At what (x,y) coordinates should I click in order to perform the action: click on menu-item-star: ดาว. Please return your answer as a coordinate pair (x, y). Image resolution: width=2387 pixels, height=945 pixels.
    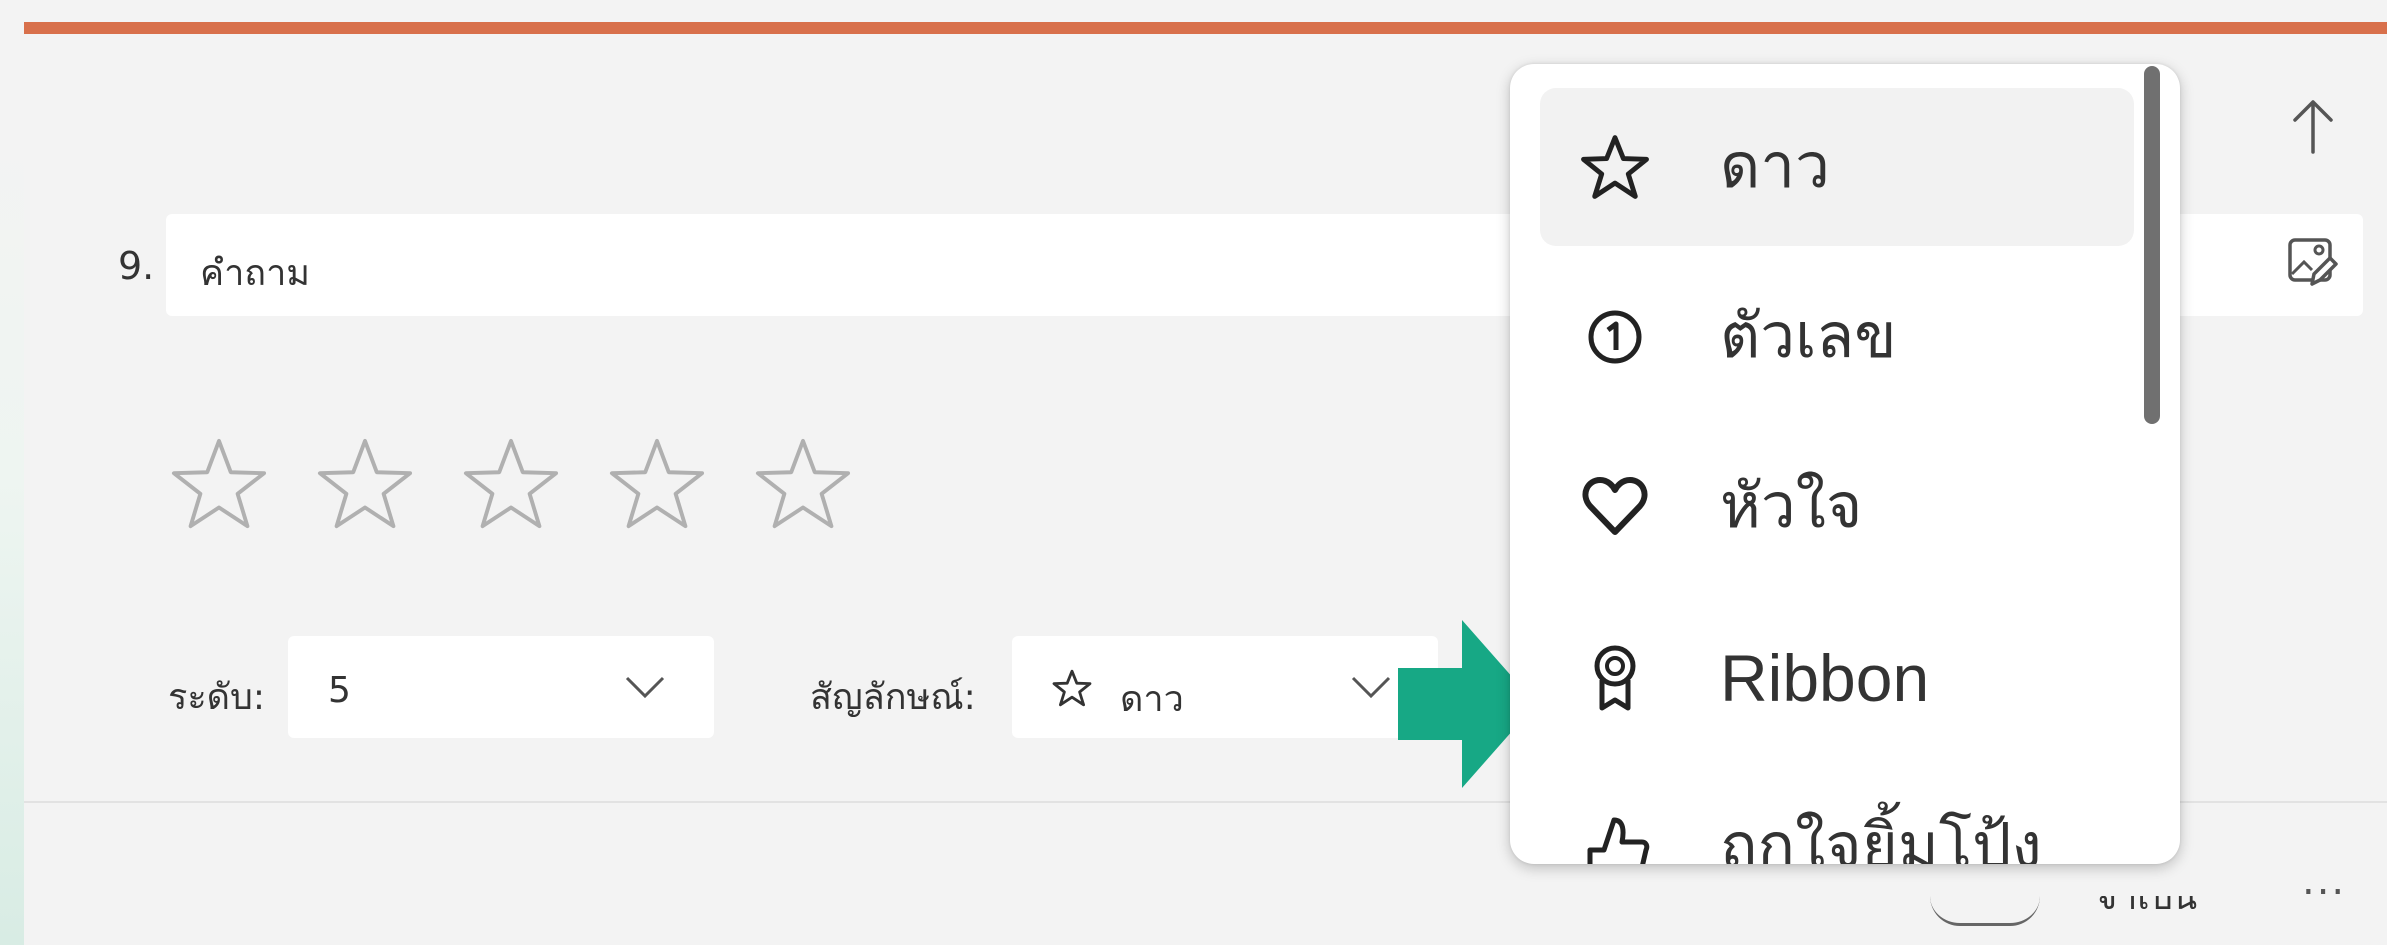
    Looking at the image, I should click on (1837, 167).